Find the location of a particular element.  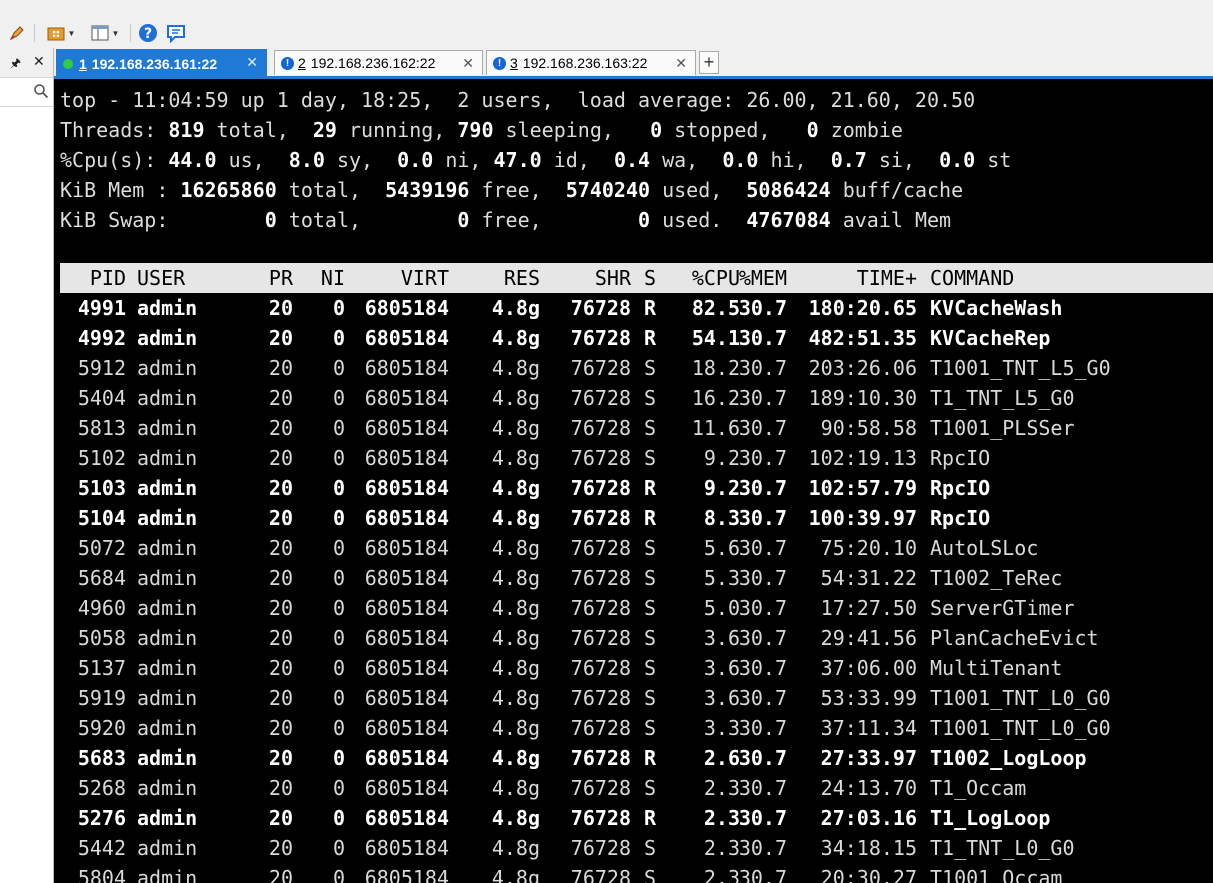

cell-time: 203:26.06 is located at coordinates (862, 368).